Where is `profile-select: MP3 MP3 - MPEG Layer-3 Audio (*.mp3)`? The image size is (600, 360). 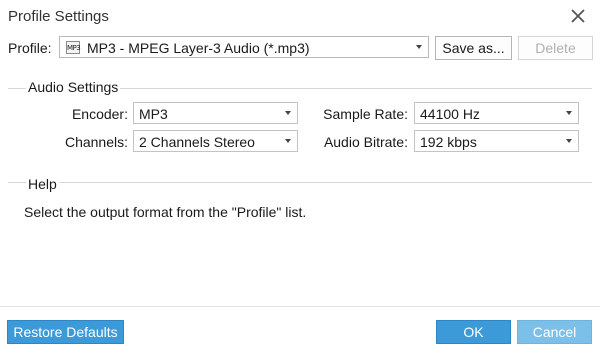
profile-select: MP3 MP3 - MPEG Layer-3 Audio (*.mp3) is located at coordinates (244, 47).